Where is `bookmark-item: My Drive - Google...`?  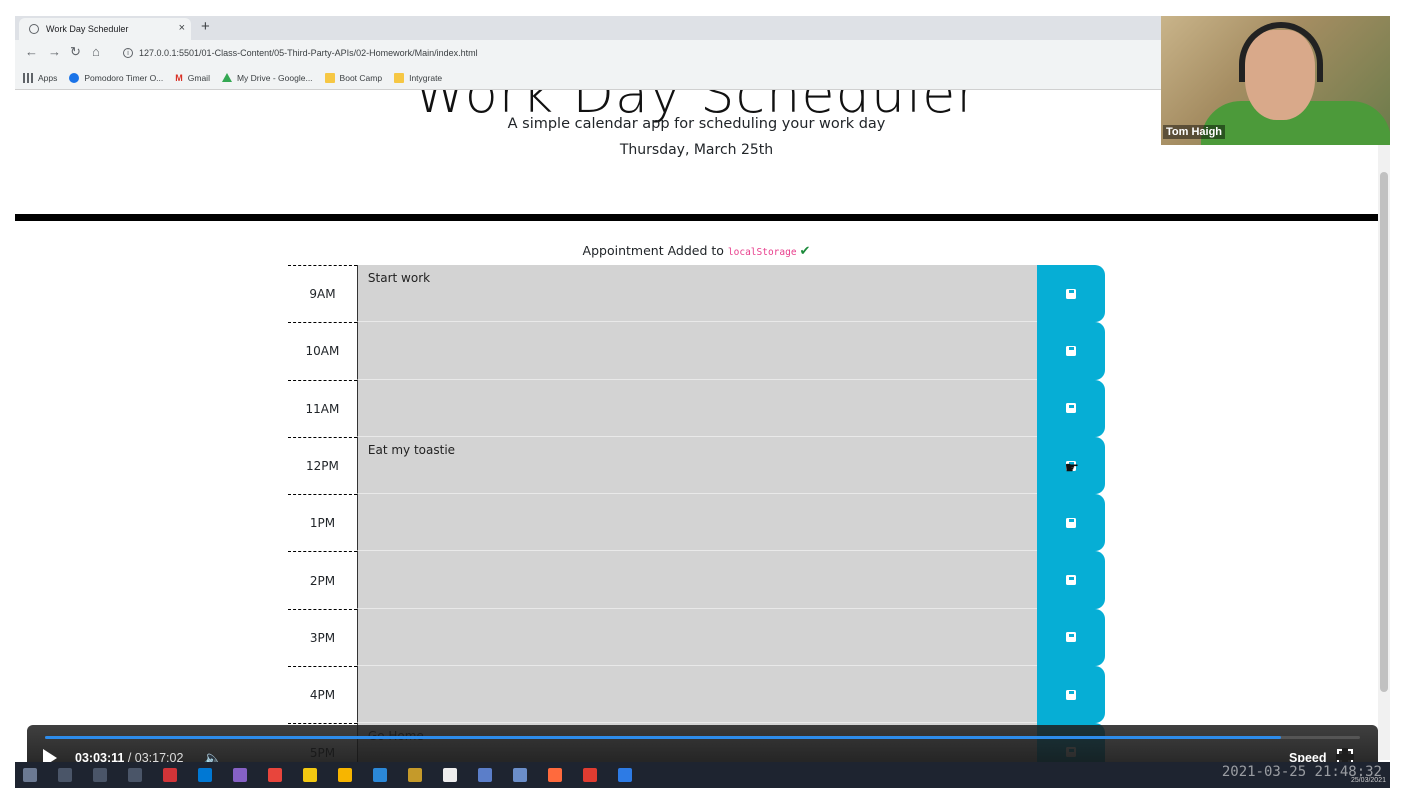
bookmark-item: My Drive - Google... is located at coordinates (267, 77).